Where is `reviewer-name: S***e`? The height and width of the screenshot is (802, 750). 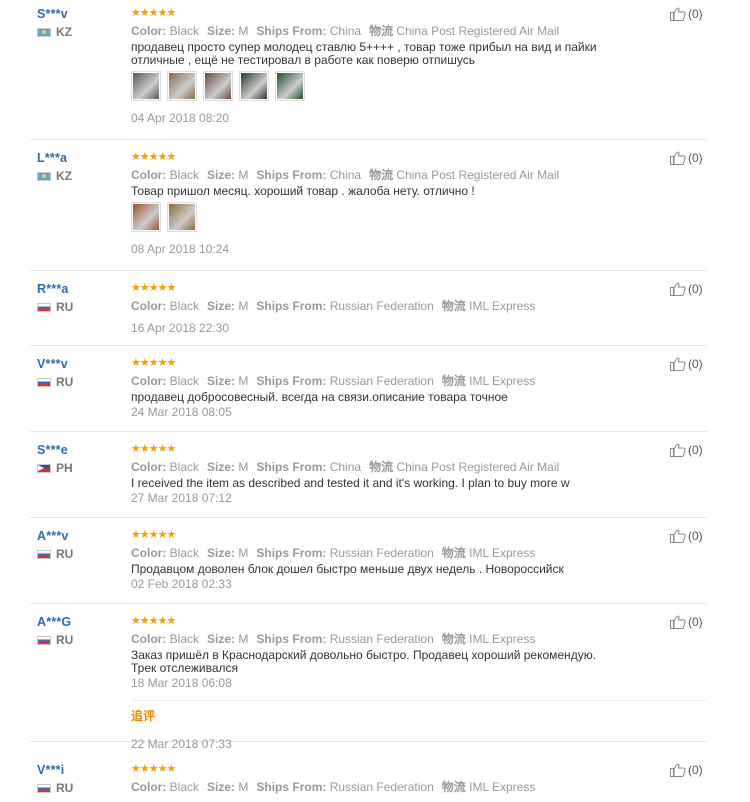
reviewer-name: S***e is located at coordinates (52, 450).